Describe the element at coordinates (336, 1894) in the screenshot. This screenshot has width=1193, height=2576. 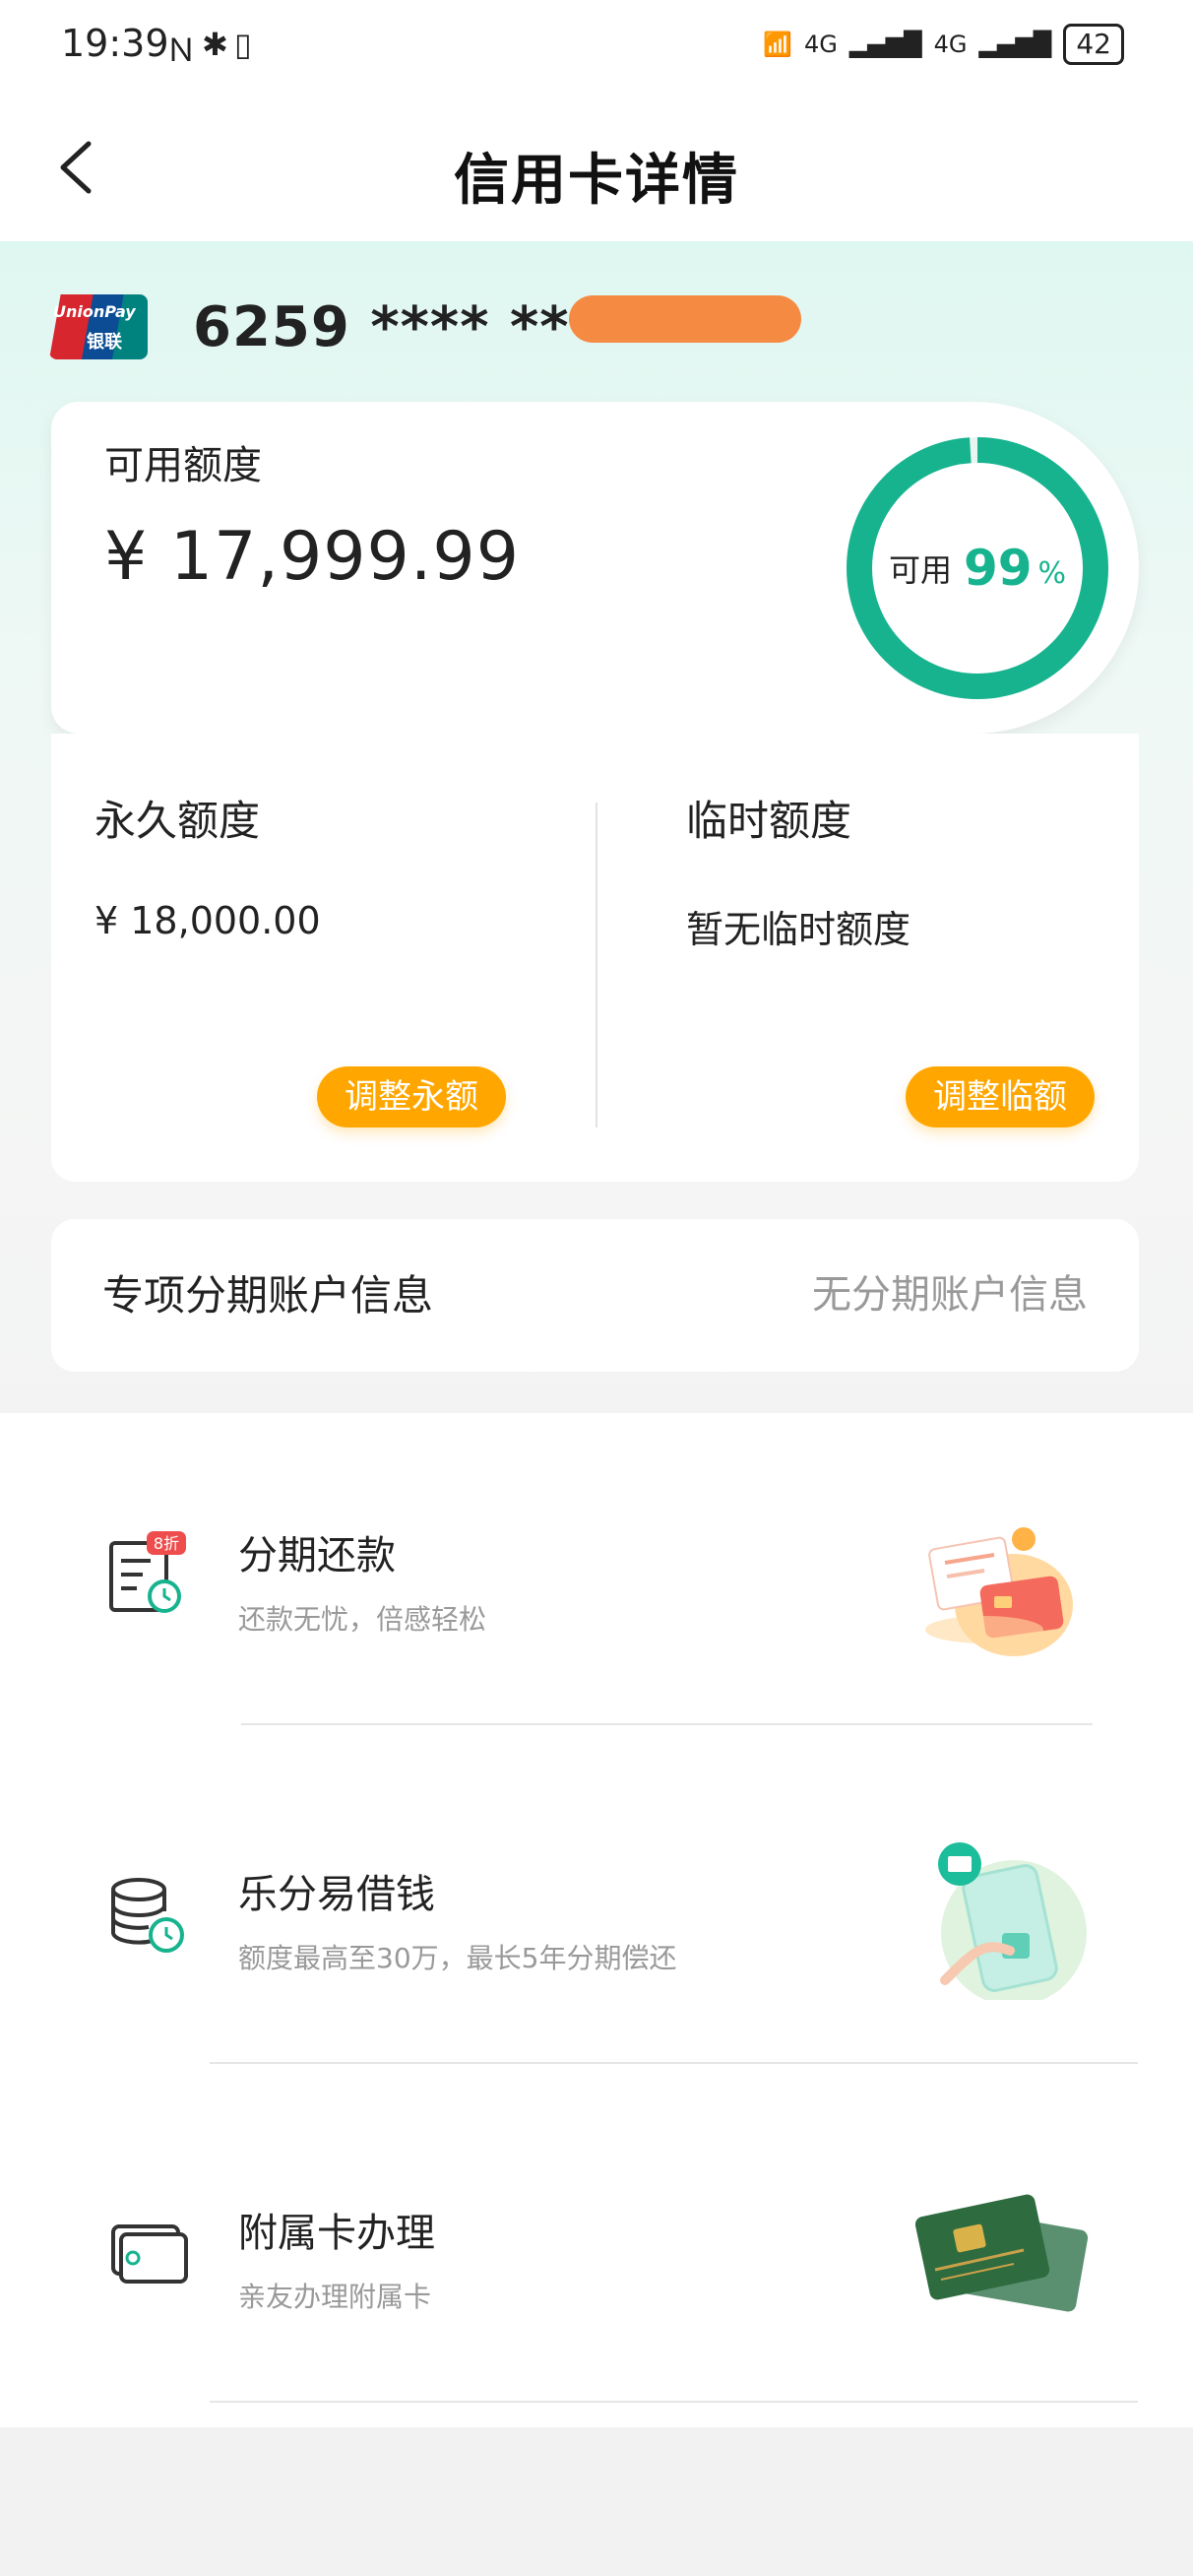
I see `service-title: 乐分易借钱` at that location.